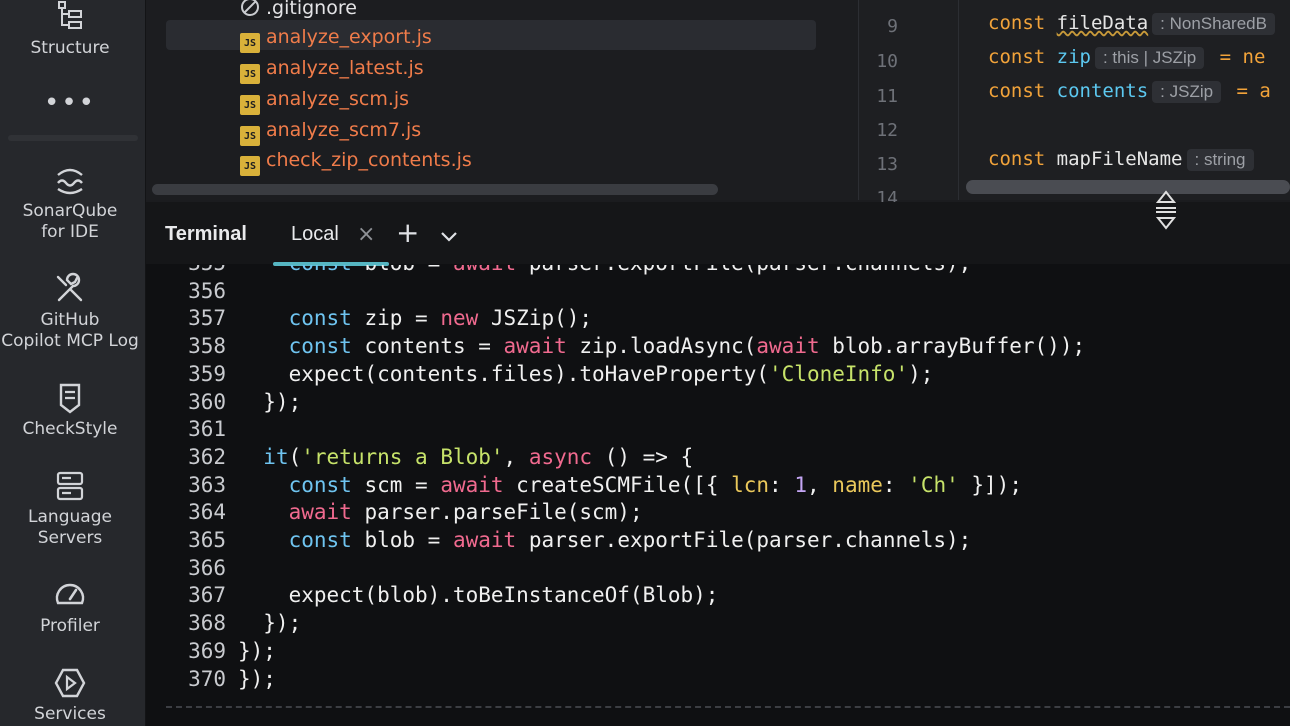  What do you see at coordinates (70, 15) in the screenshot?
I see `structure-icon` at bounding box center [70, 15].